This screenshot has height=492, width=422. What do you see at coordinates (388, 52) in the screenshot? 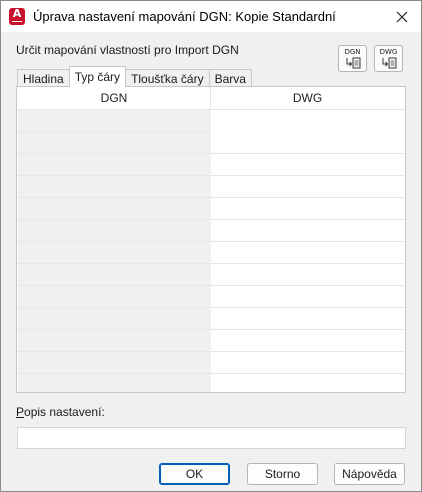
I see `dwg-button-label: DWG` at bounding box center [388, 52].